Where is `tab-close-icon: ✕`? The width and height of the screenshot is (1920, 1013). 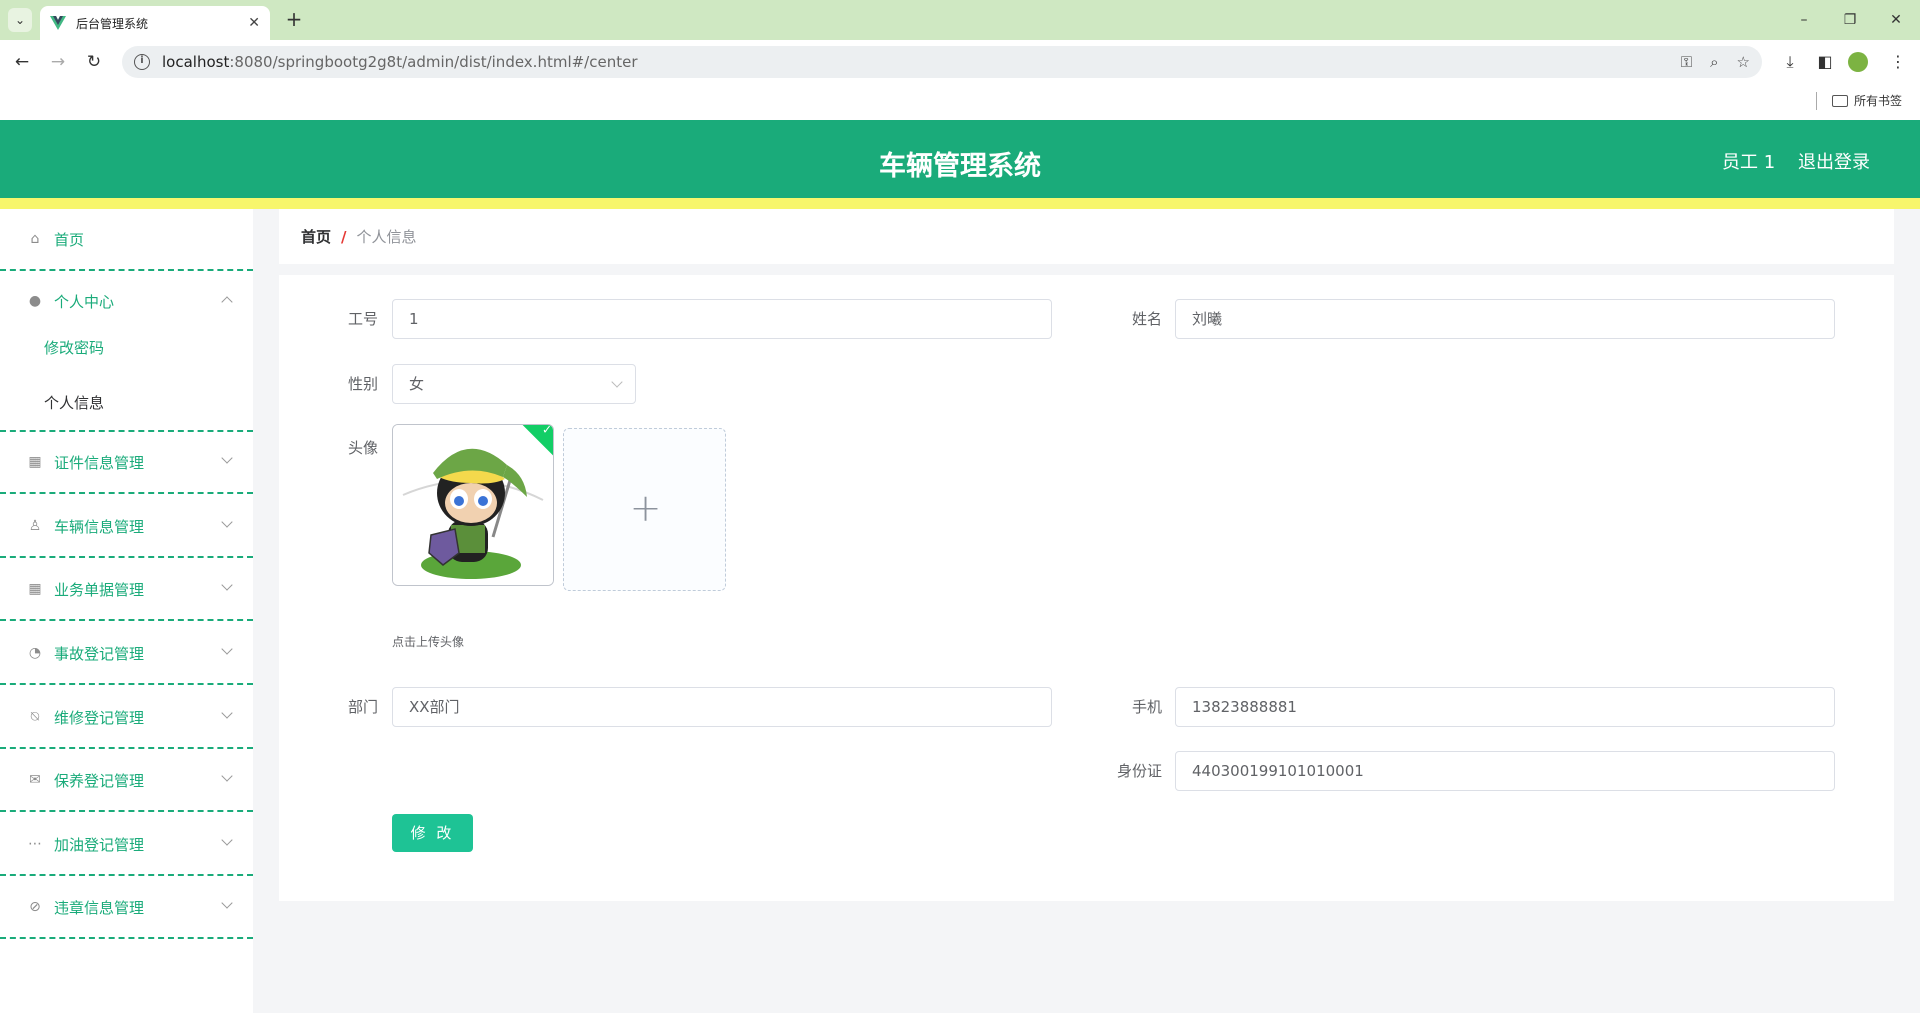 tab-close-icon: ✕ is located at coordinates (254, 23).